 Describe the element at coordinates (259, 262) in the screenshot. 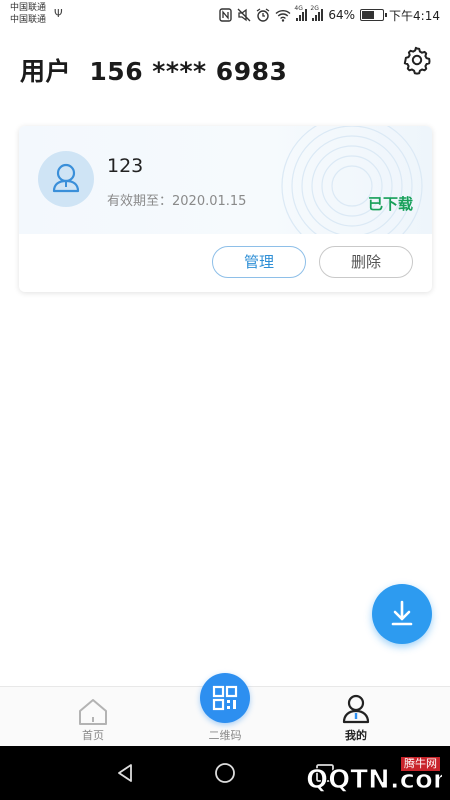

I see `manage-button: 管理` at that location.